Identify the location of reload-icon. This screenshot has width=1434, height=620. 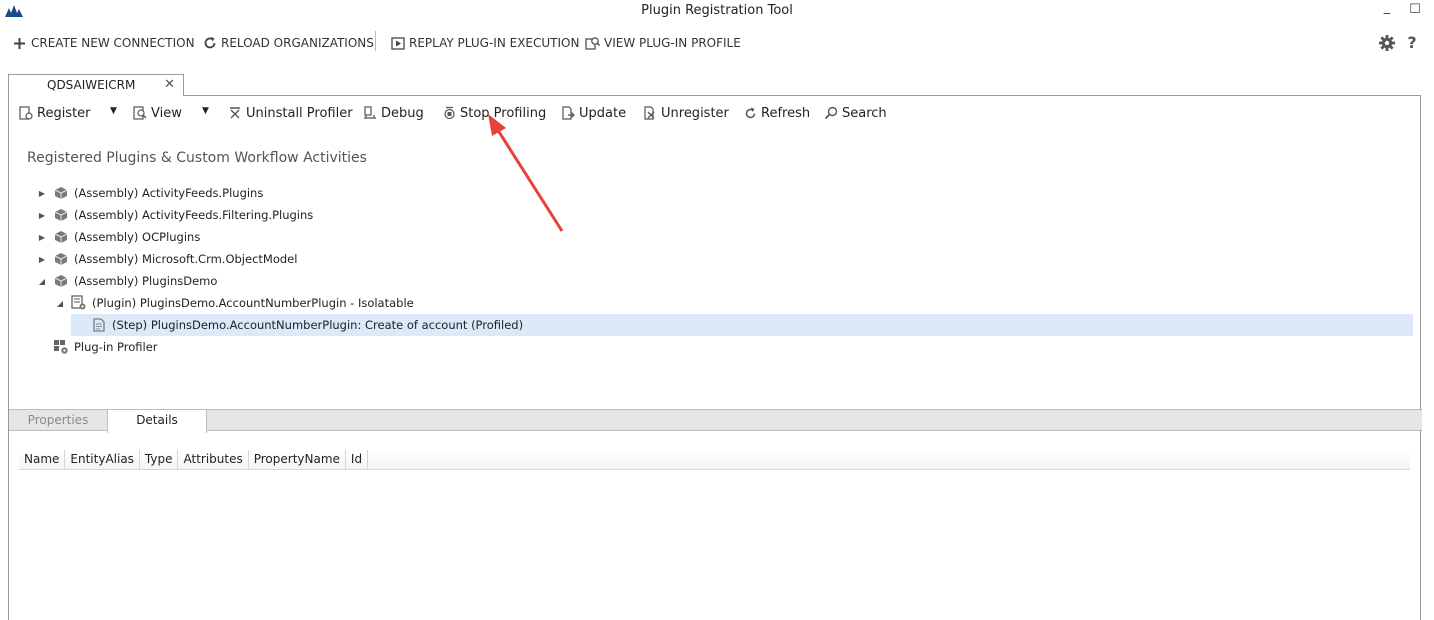
(209, 43).